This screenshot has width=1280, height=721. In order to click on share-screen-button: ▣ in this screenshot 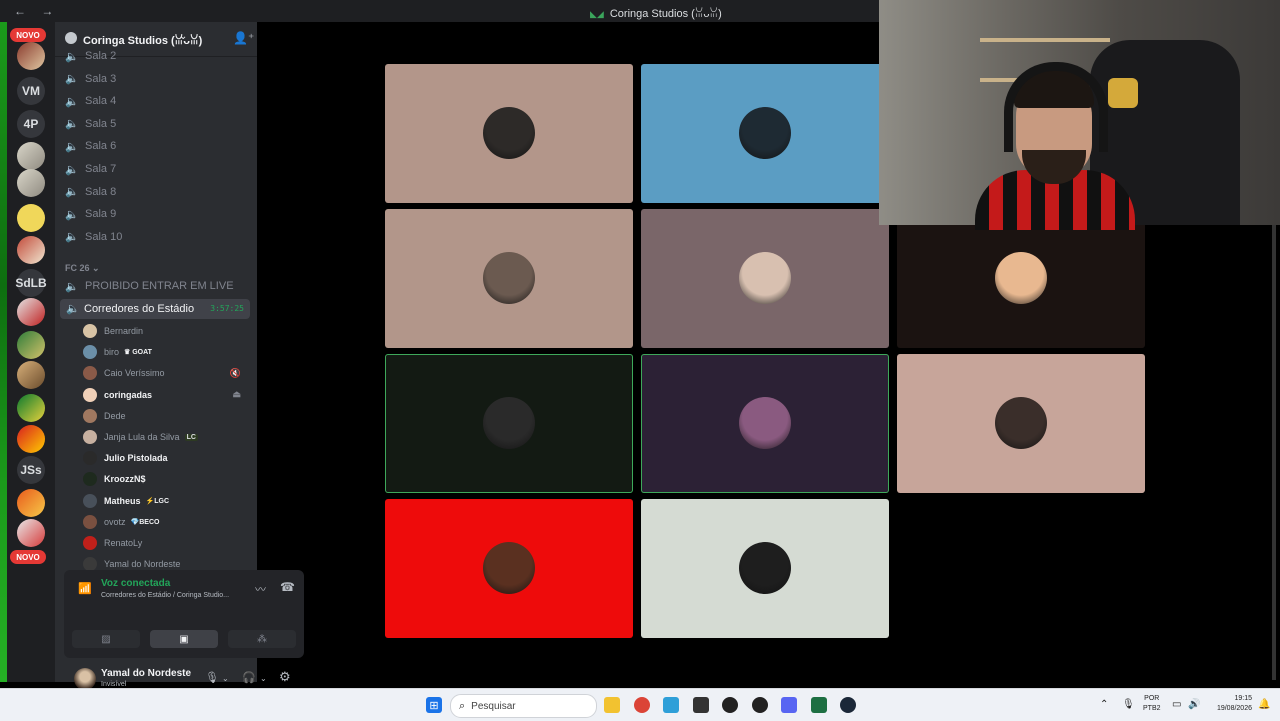, I will do `click(184, 639)`.